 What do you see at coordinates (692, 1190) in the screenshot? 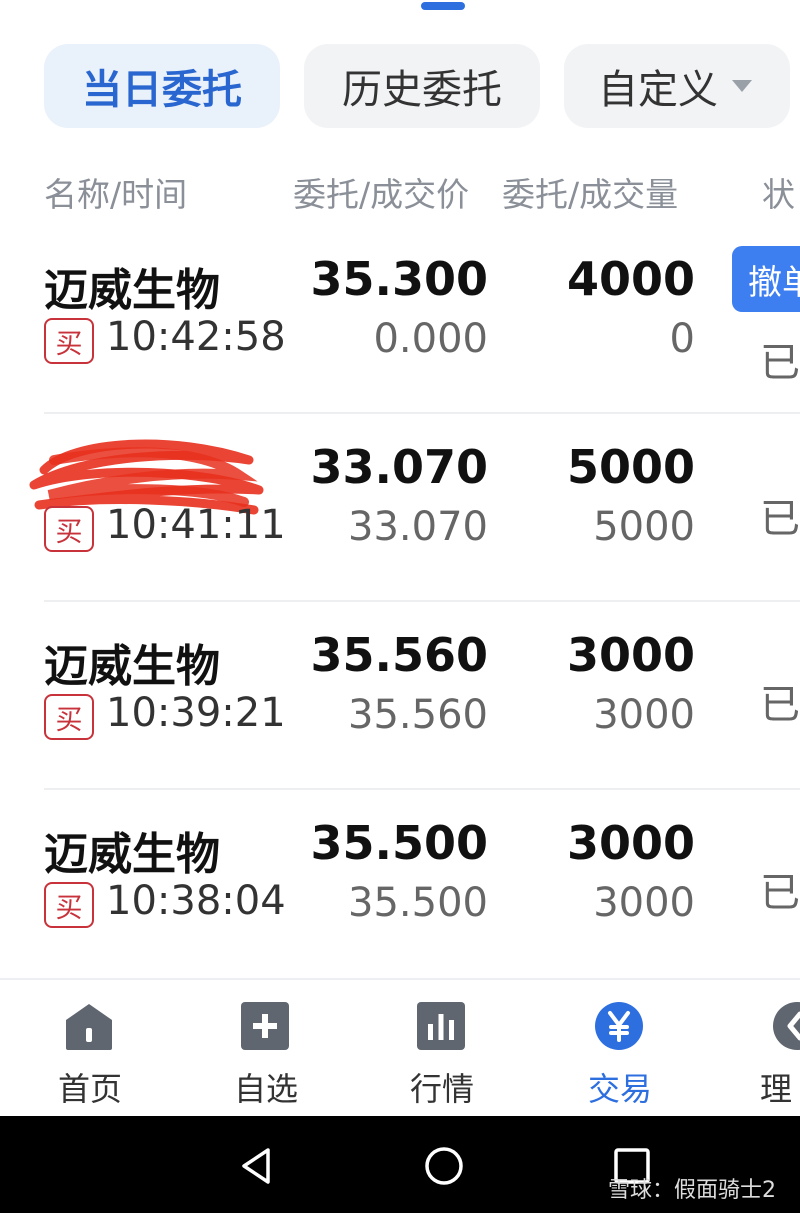
I see `watermark: 雪球：假面骑士2` at bounding box center [692, 1190].